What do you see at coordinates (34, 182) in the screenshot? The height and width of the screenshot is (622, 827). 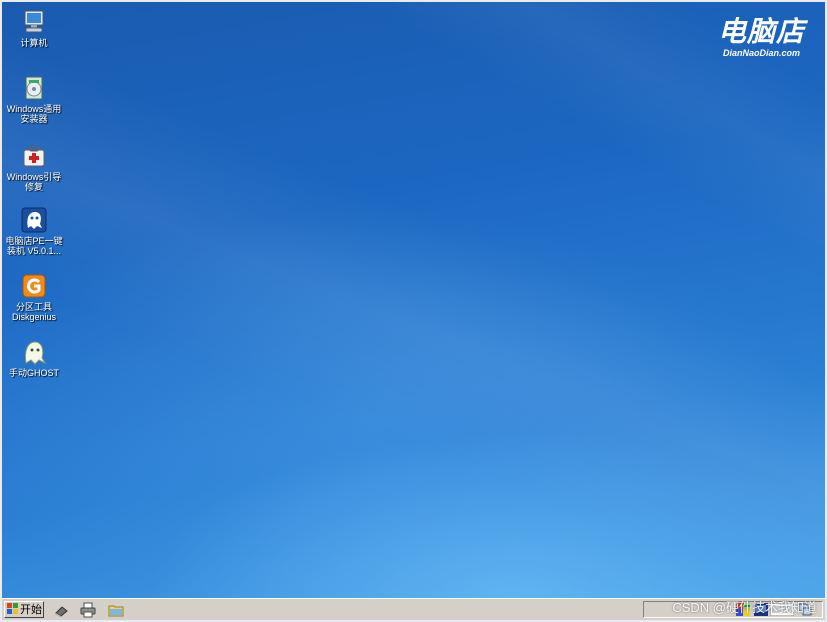 I see `icon-label: Windows引导修复` at bounding box center [34, 182].